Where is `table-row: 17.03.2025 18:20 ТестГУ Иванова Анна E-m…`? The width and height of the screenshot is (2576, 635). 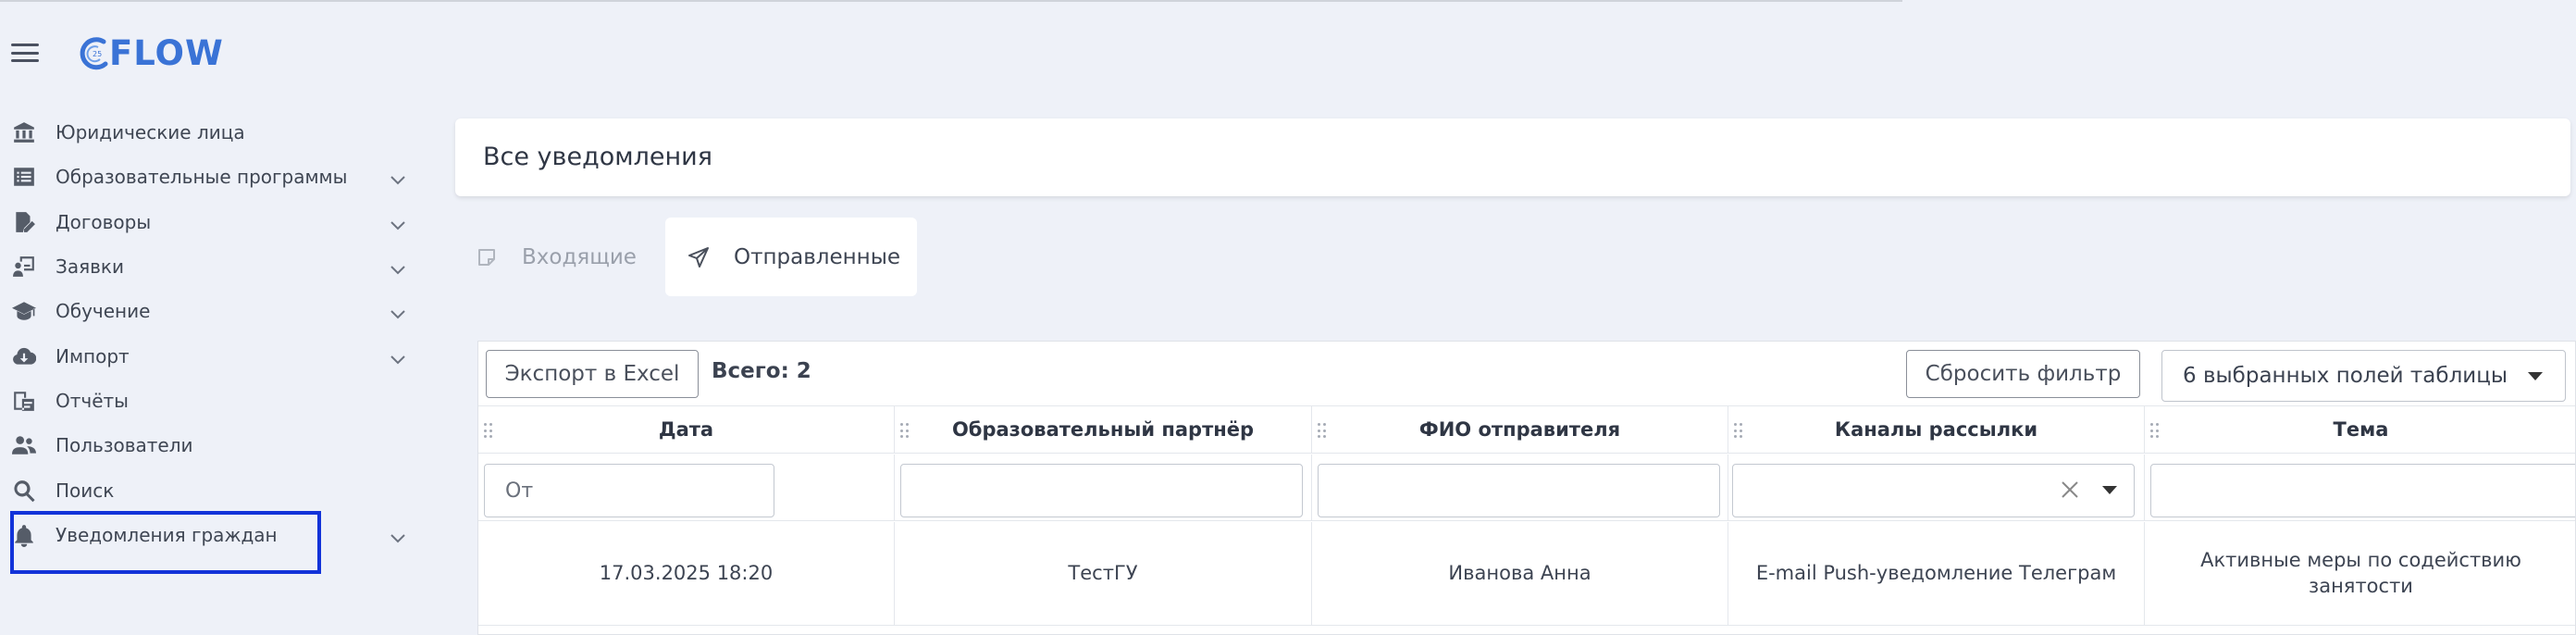
table-row: 17.03.2025 18:20 ТестГУ Иванова Анна E-m… is located at coordinates (1526, 574).